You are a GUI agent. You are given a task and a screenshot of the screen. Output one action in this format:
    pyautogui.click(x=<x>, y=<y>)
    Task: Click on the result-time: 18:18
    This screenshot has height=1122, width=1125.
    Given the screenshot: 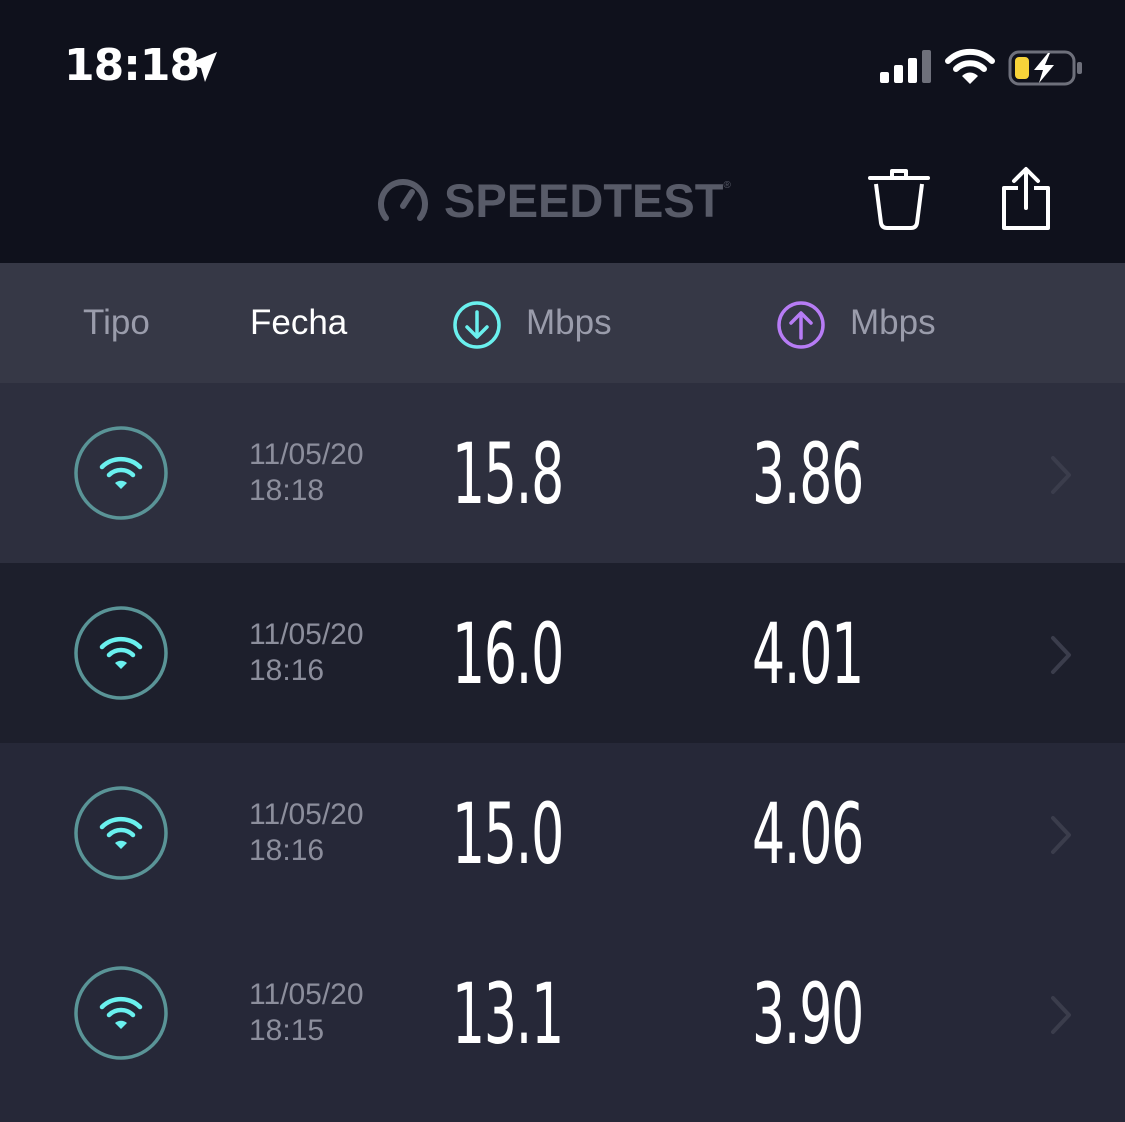 What is the action you would take?
    pyautogui.click(x=287, y=490)
    